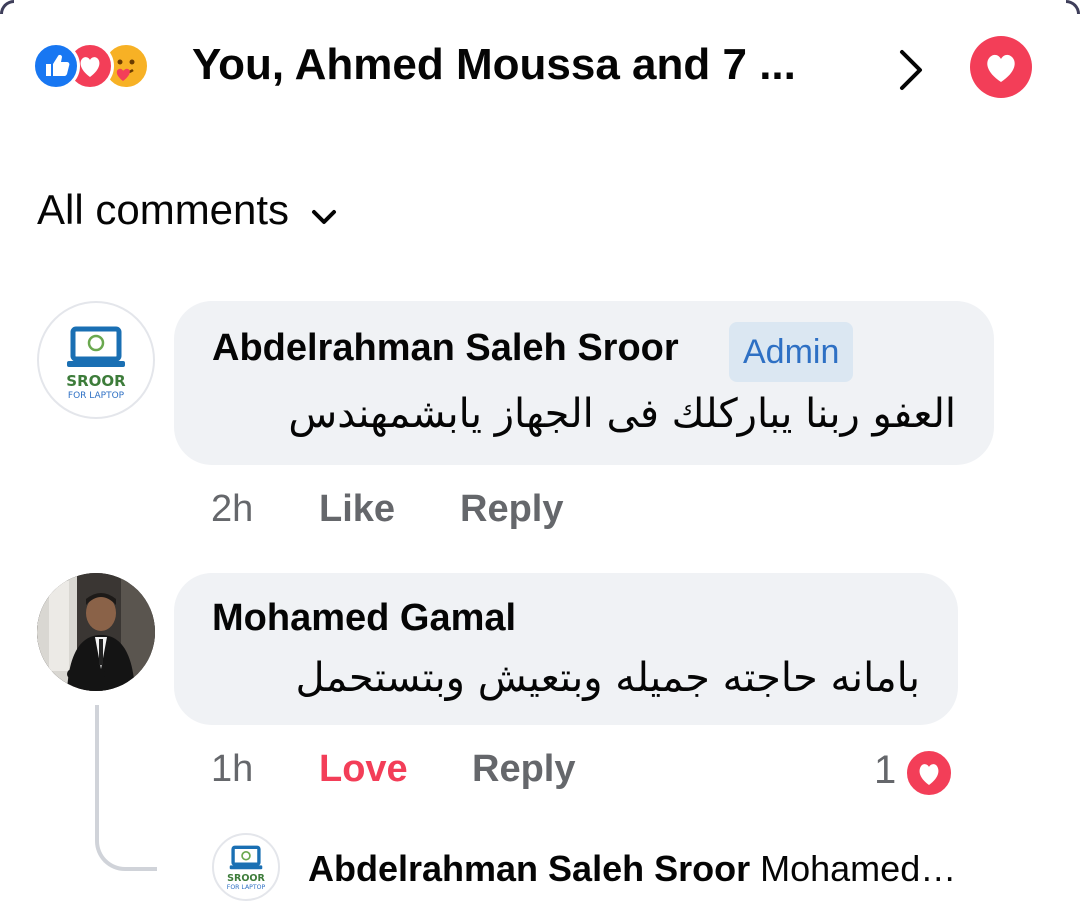 The height and width of the screenshot is (920, 1080). I want to click on comment-author: Mohamed Gamal, so click(364, 618).